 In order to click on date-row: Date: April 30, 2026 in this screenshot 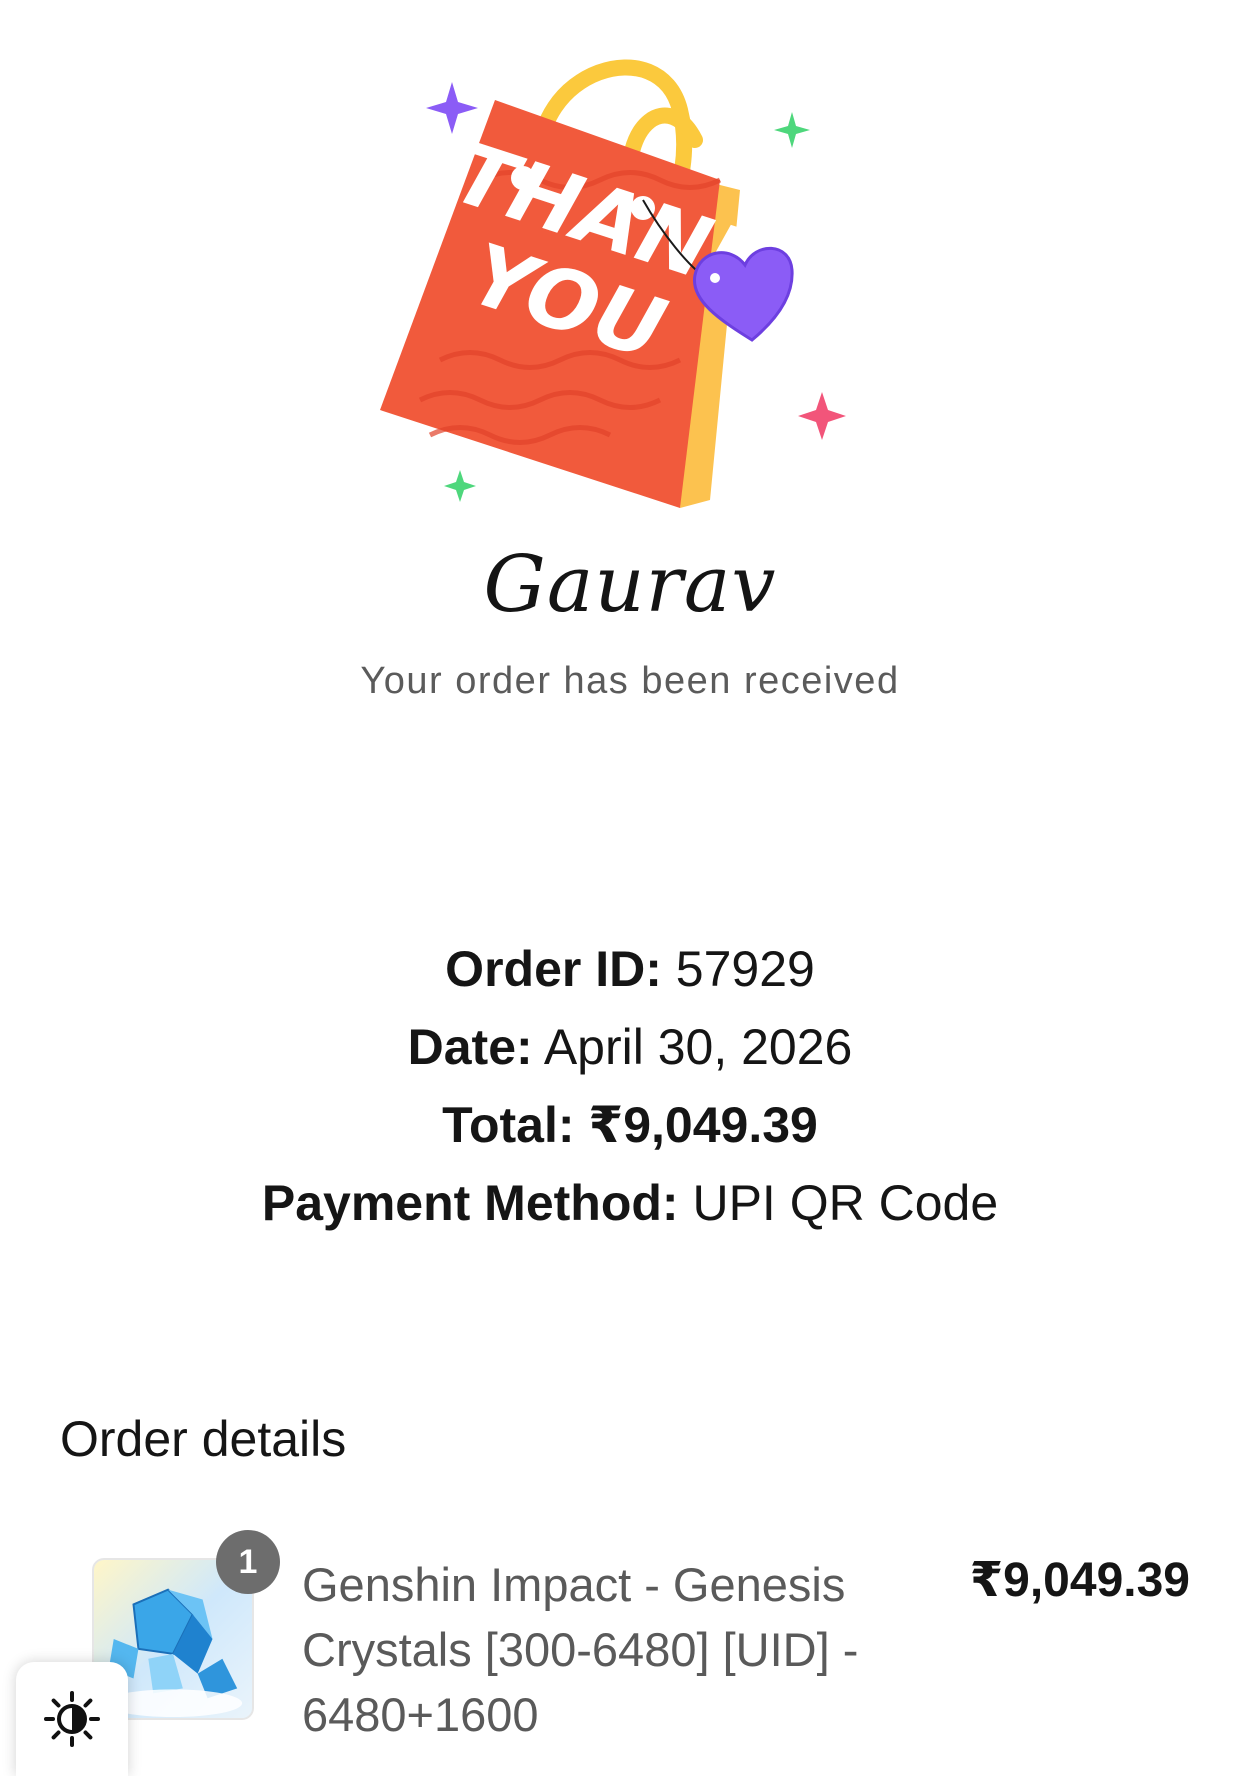, I will do `click(630, 1047)`.